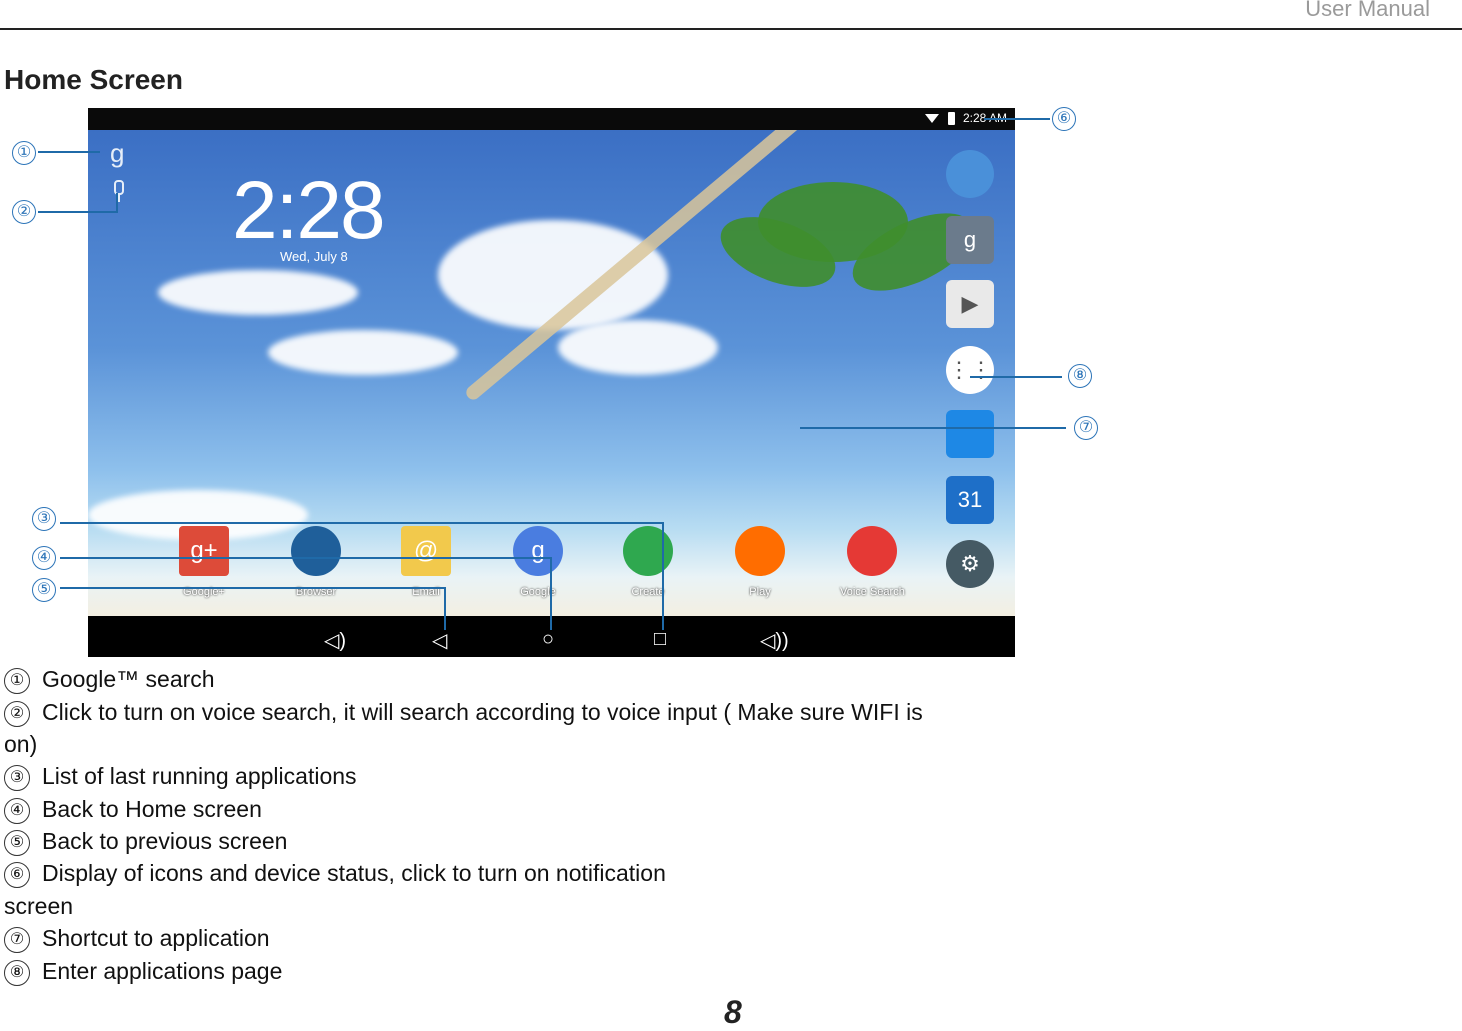  I want to click on date-label: Wed, July 8, so click(314, 256).